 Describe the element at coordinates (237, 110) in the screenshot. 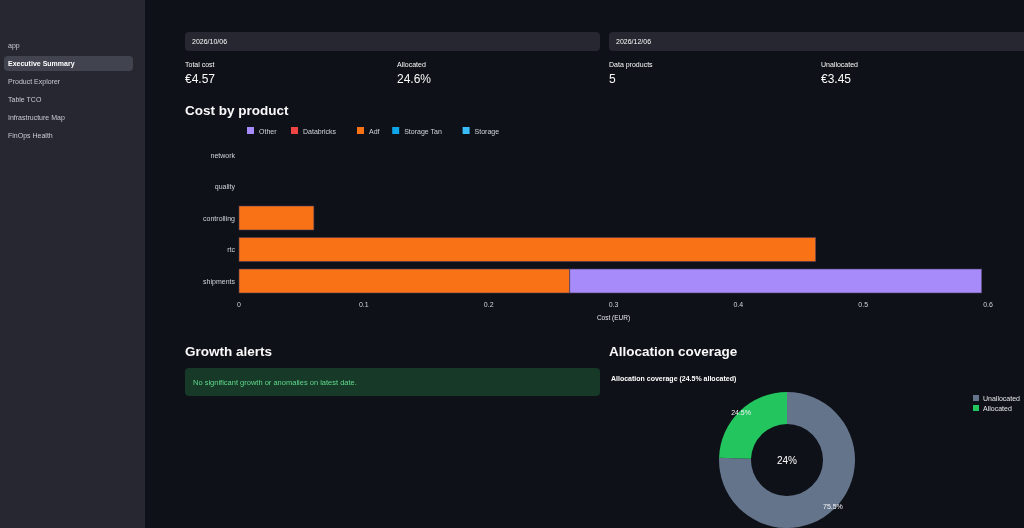

I see `section-heading: Cost by product` at that location.